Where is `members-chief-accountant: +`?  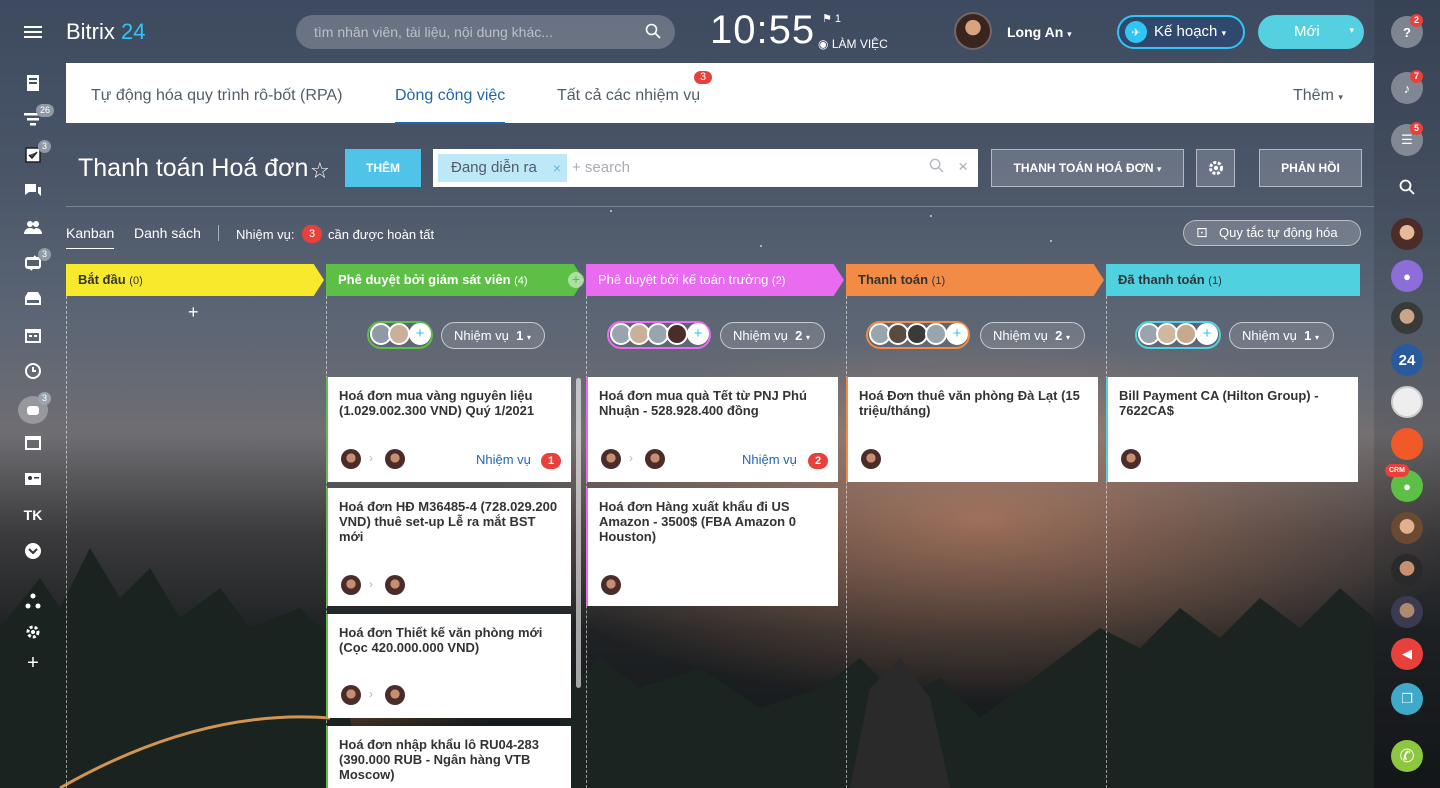
members-chief-accountant: + is located at coordinates (659, 335).